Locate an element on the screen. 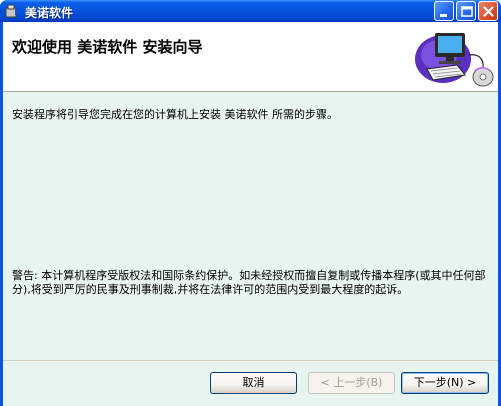  close-button is located at coordinates (488, 11).